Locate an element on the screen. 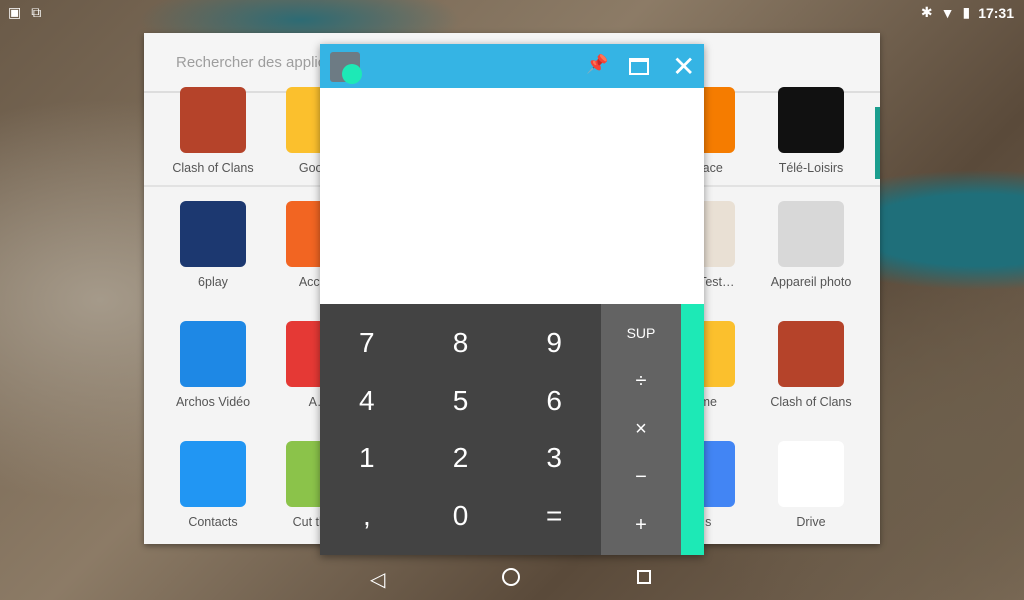  wifi-icon: ▼ is located at coordinates (947, 12).